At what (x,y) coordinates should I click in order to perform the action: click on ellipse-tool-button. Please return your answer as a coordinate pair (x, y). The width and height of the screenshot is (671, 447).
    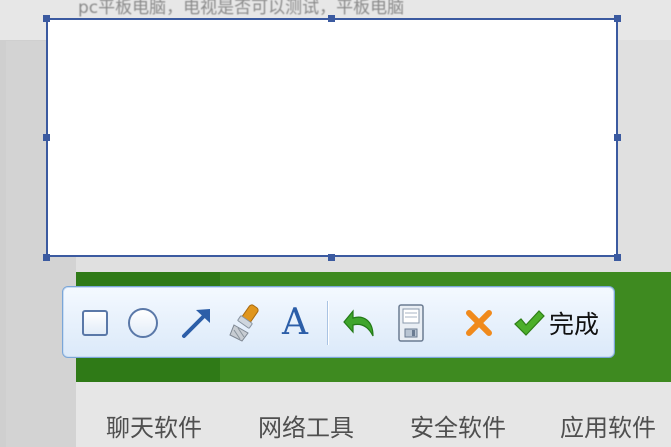
    Looking at the image, I should click on (143, 323).